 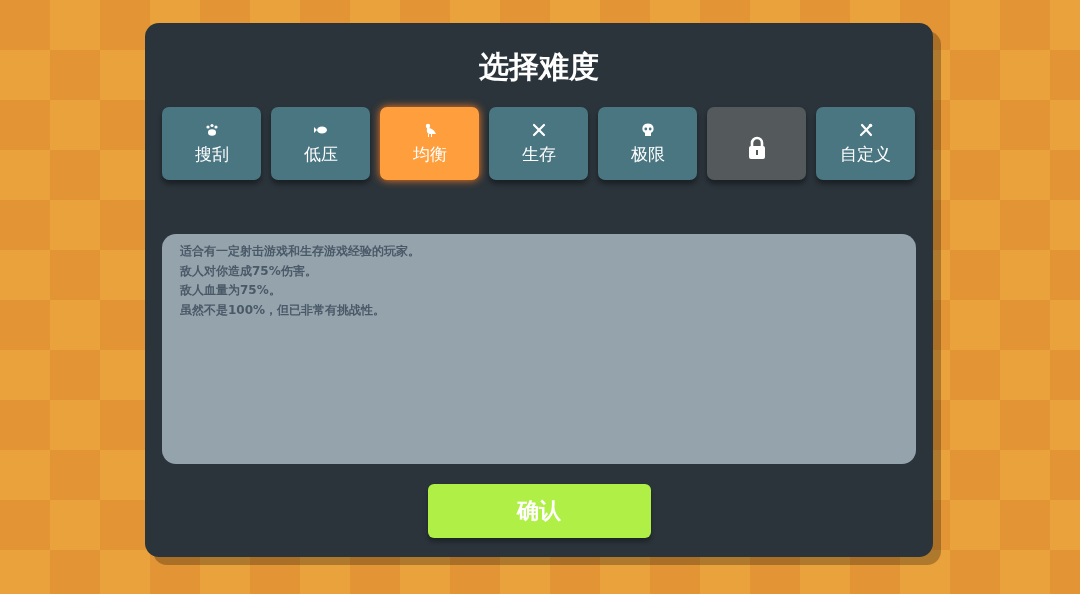 What do you see at coordinates (300, 251) in the screenshot?
I see `description-line: 适合有一定射击游戏和生存游戏经验的玩家。` at bounding box center [300, 251].